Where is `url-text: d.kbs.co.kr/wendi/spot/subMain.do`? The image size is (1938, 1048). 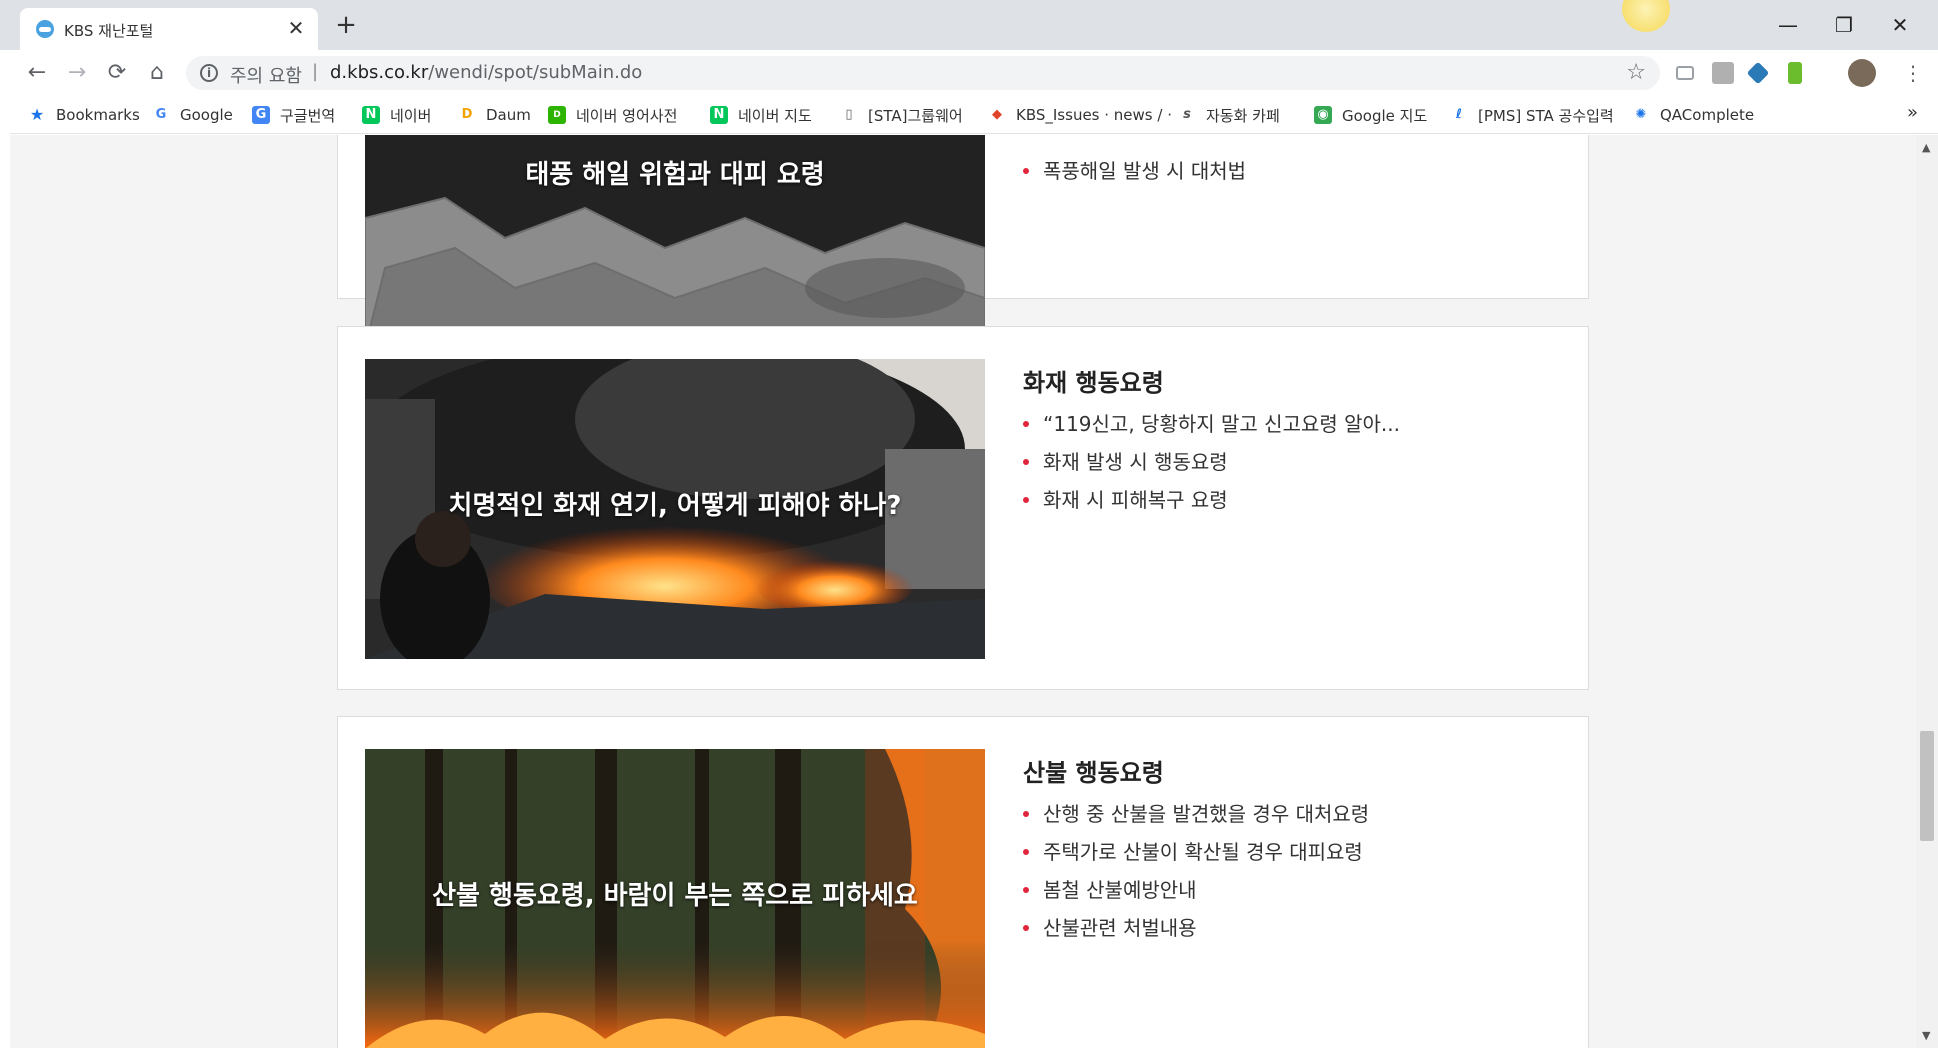
url-text: d.kbs.co.kr/wendi/spot/subMain.do is located at coordinates (486, 72).